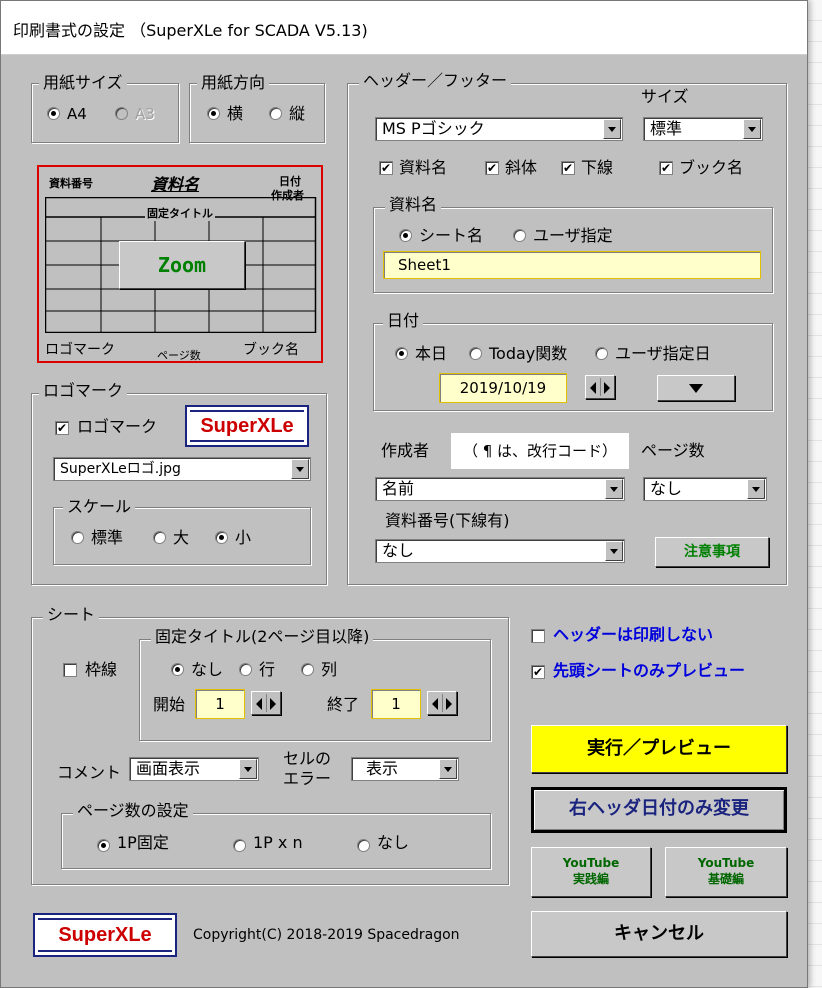 This screenshot has height=988, width=822. Describe the element at coordinates (221, 537) in the screenshot. I see `scale-small-radio` at that location.